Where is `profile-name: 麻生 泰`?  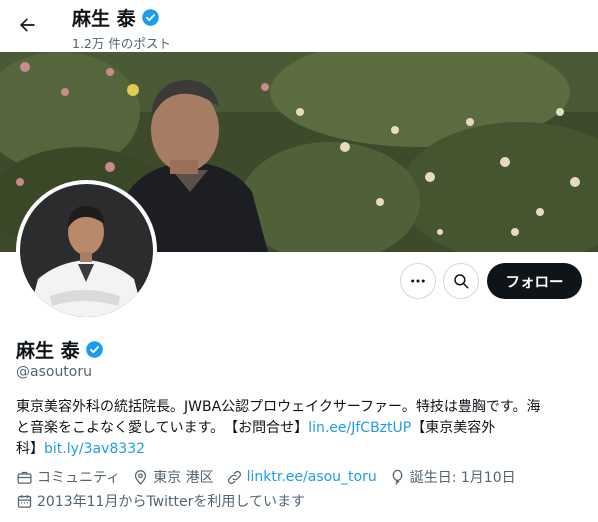
profile-name: 麻生 泰 is located at coordinates (60, 349).